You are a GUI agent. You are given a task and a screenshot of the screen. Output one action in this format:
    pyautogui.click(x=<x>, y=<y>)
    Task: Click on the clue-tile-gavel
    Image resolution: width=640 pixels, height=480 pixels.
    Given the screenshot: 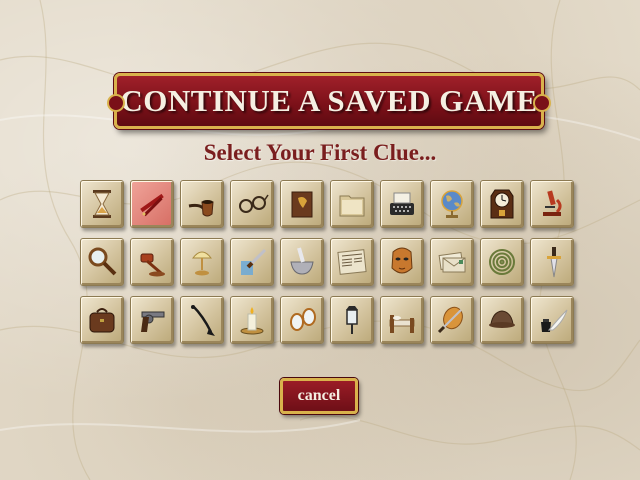 What is the action you would take?
    pyautogui.click(x=152, y=262)
    